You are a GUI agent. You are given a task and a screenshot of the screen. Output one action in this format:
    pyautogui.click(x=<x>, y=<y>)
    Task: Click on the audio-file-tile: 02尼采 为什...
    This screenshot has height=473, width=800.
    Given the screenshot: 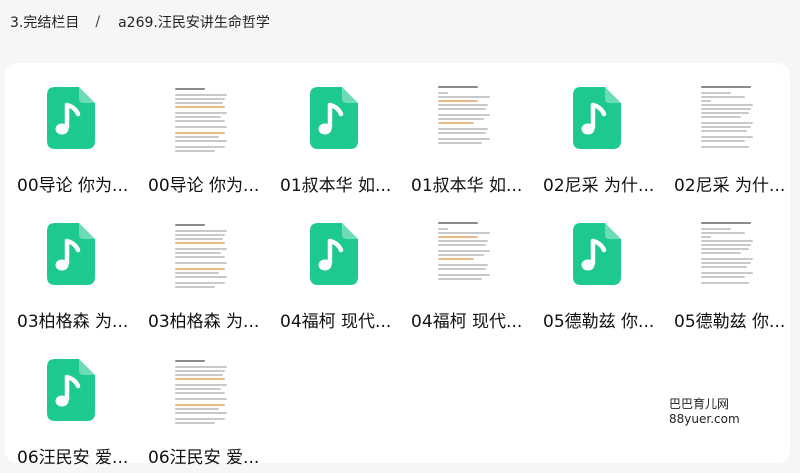 What is the action you would take?
    pyautogui.click(x=597, y=137)
    